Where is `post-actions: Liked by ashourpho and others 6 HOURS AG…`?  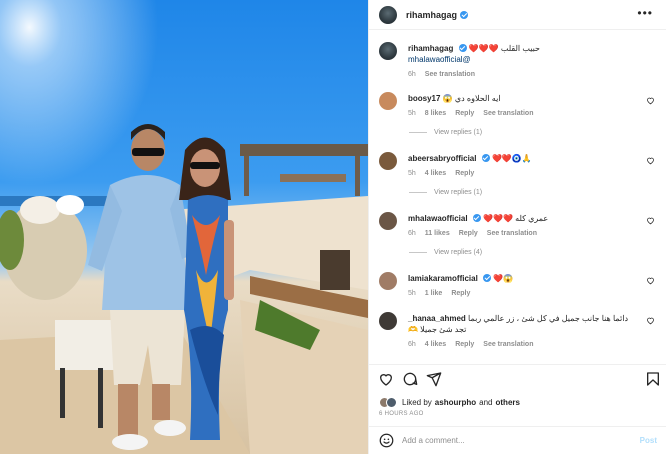
post-actions: Liked by ashourpho and others 6 HOURS AG… is located at coordinates (517, 392).